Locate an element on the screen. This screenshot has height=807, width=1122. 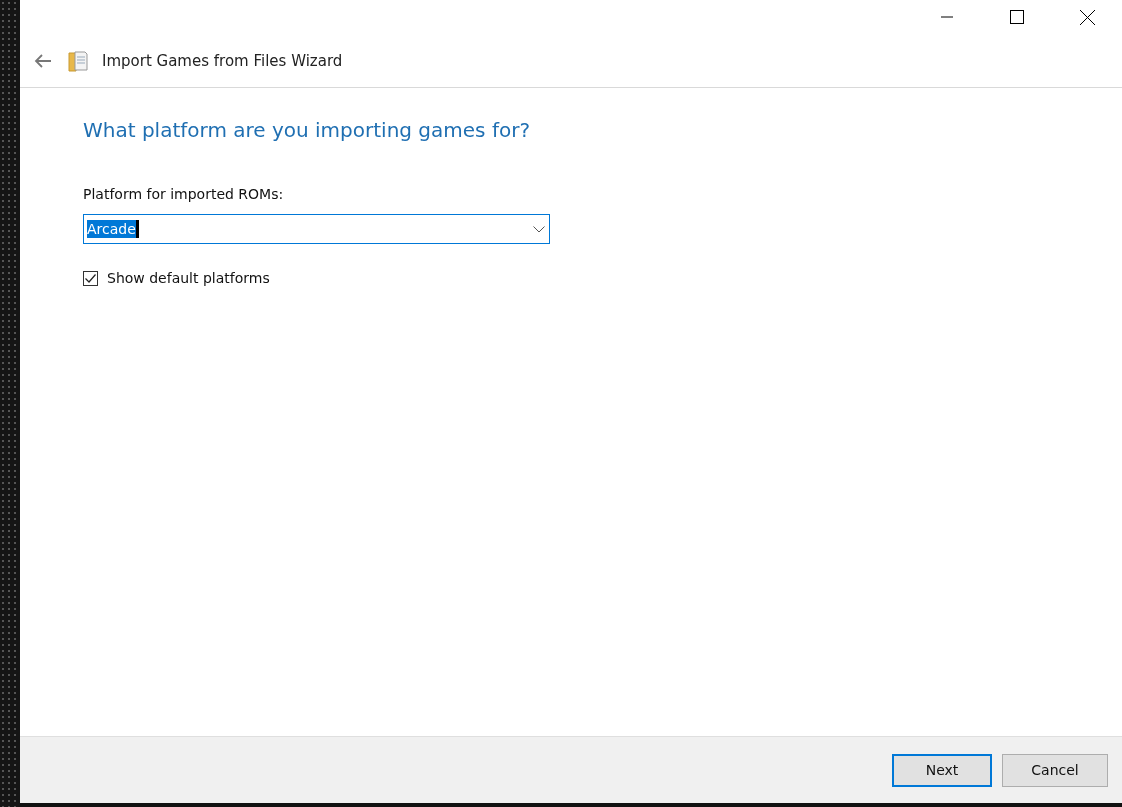
folder-document-icon is located at coordinates (78, 60).